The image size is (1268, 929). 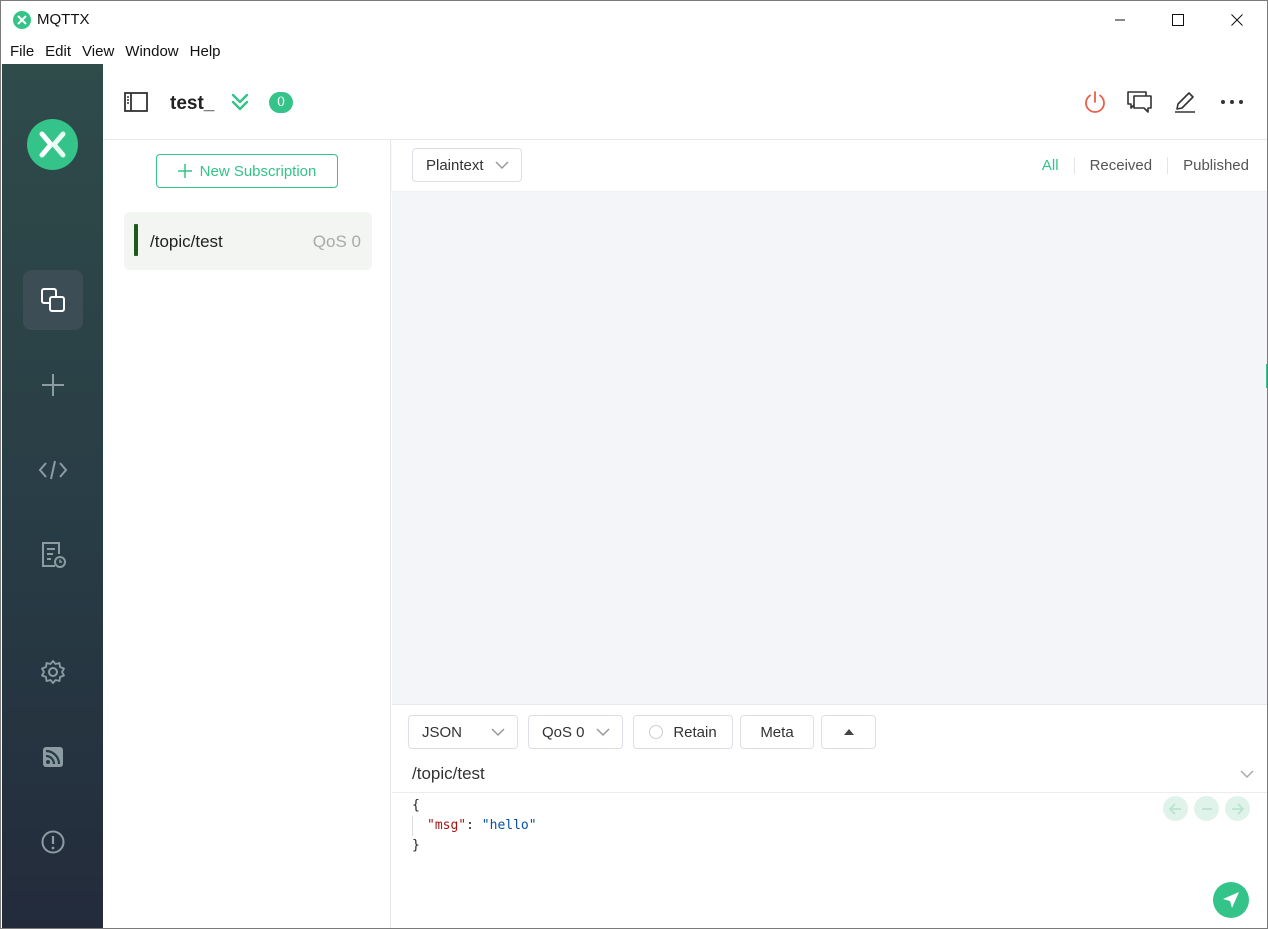 I want to click on menu-help: Help, so click(x=205, y=51).